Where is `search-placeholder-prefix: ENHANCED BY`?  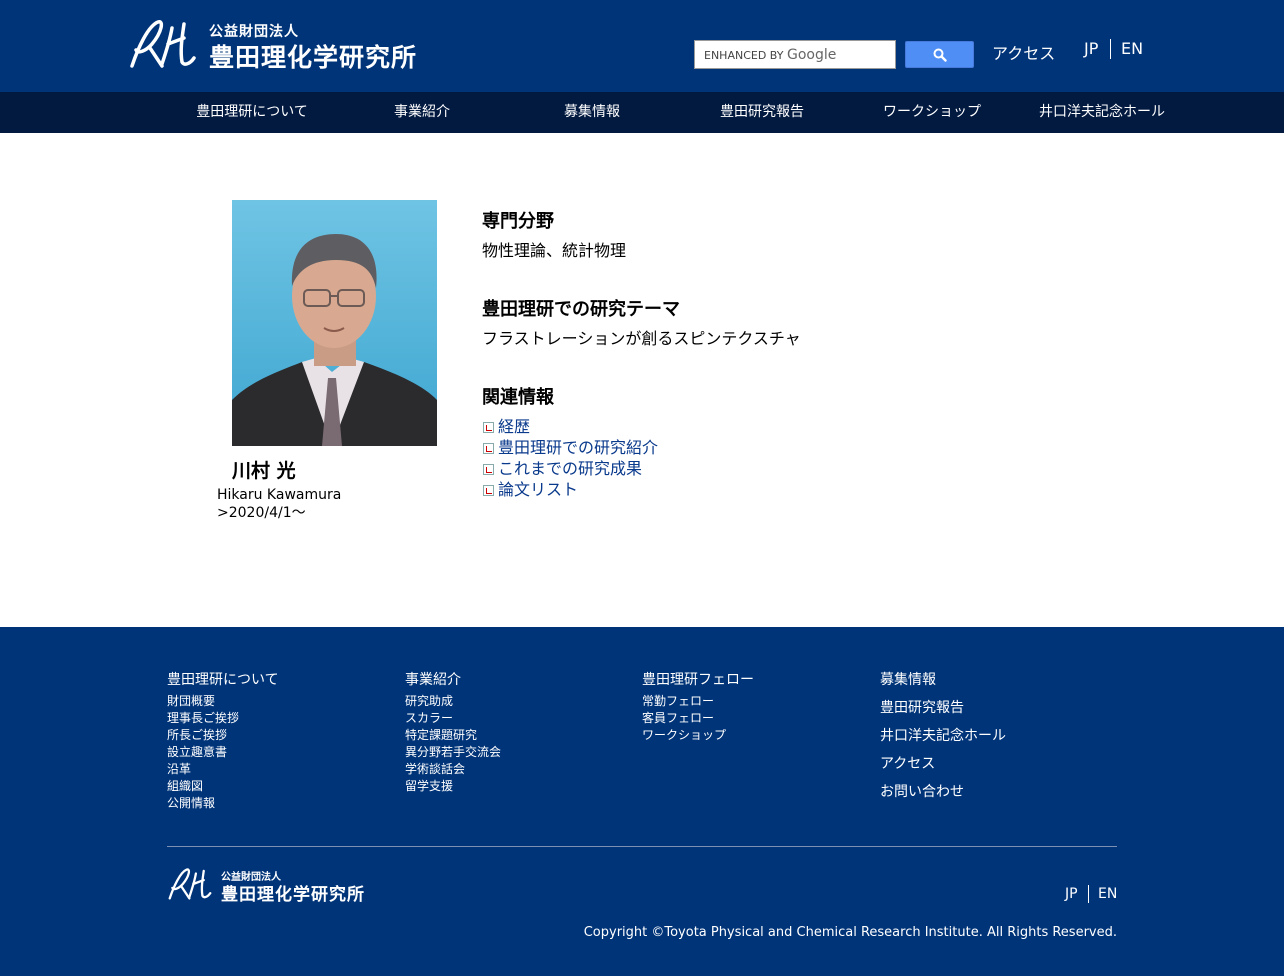 search-placeholder-prefix: ENHANCED BY is located at coordinates (744, 55).